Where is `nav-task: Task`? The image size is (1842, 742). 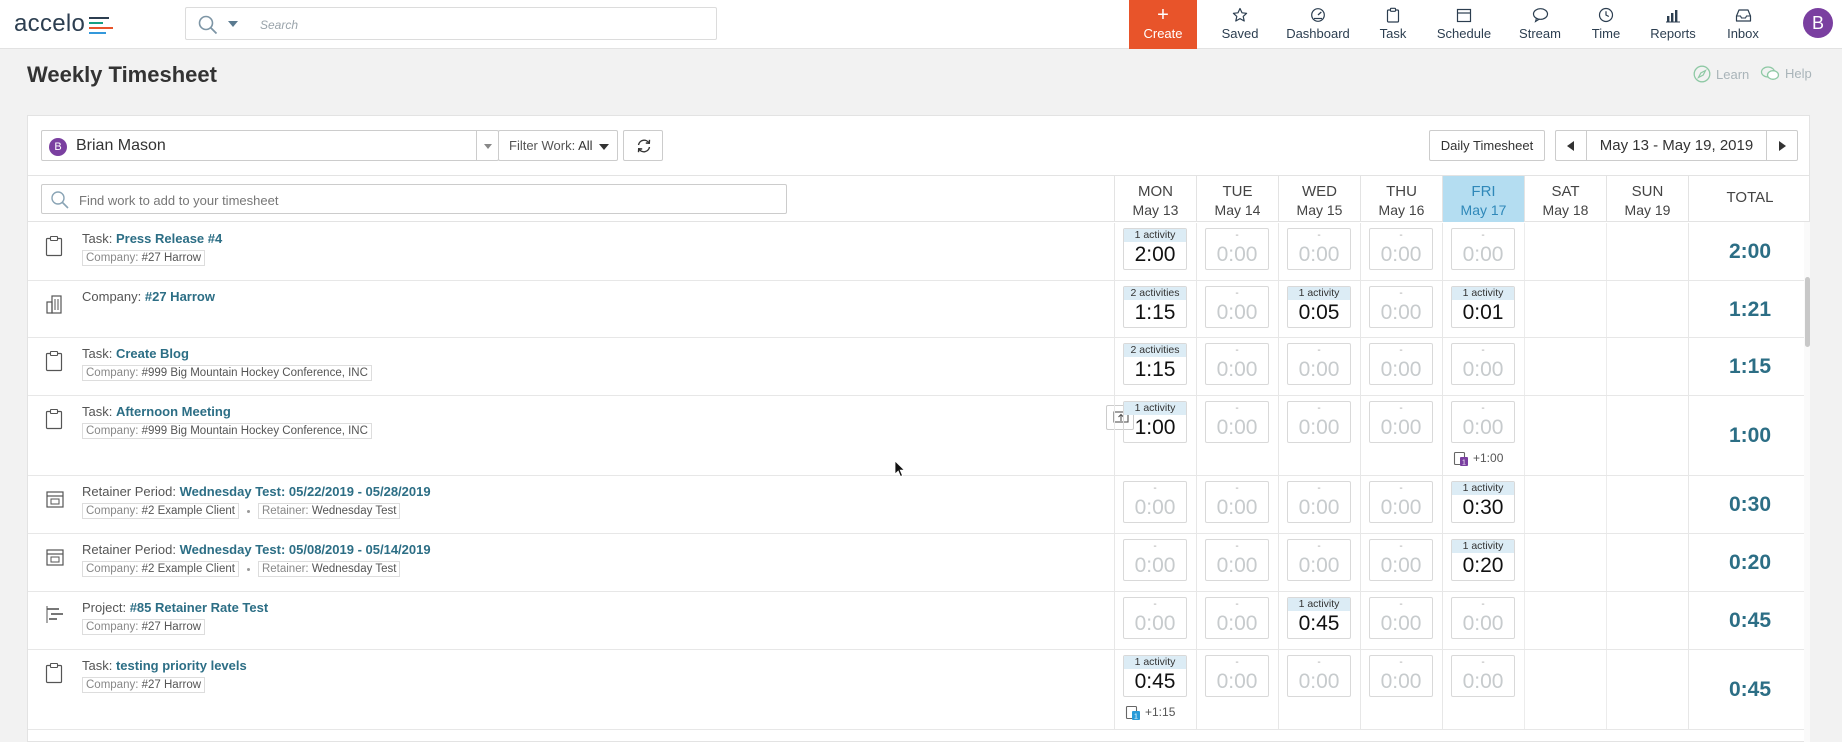 nav-task: Task is located at coordinates (1393, 24).